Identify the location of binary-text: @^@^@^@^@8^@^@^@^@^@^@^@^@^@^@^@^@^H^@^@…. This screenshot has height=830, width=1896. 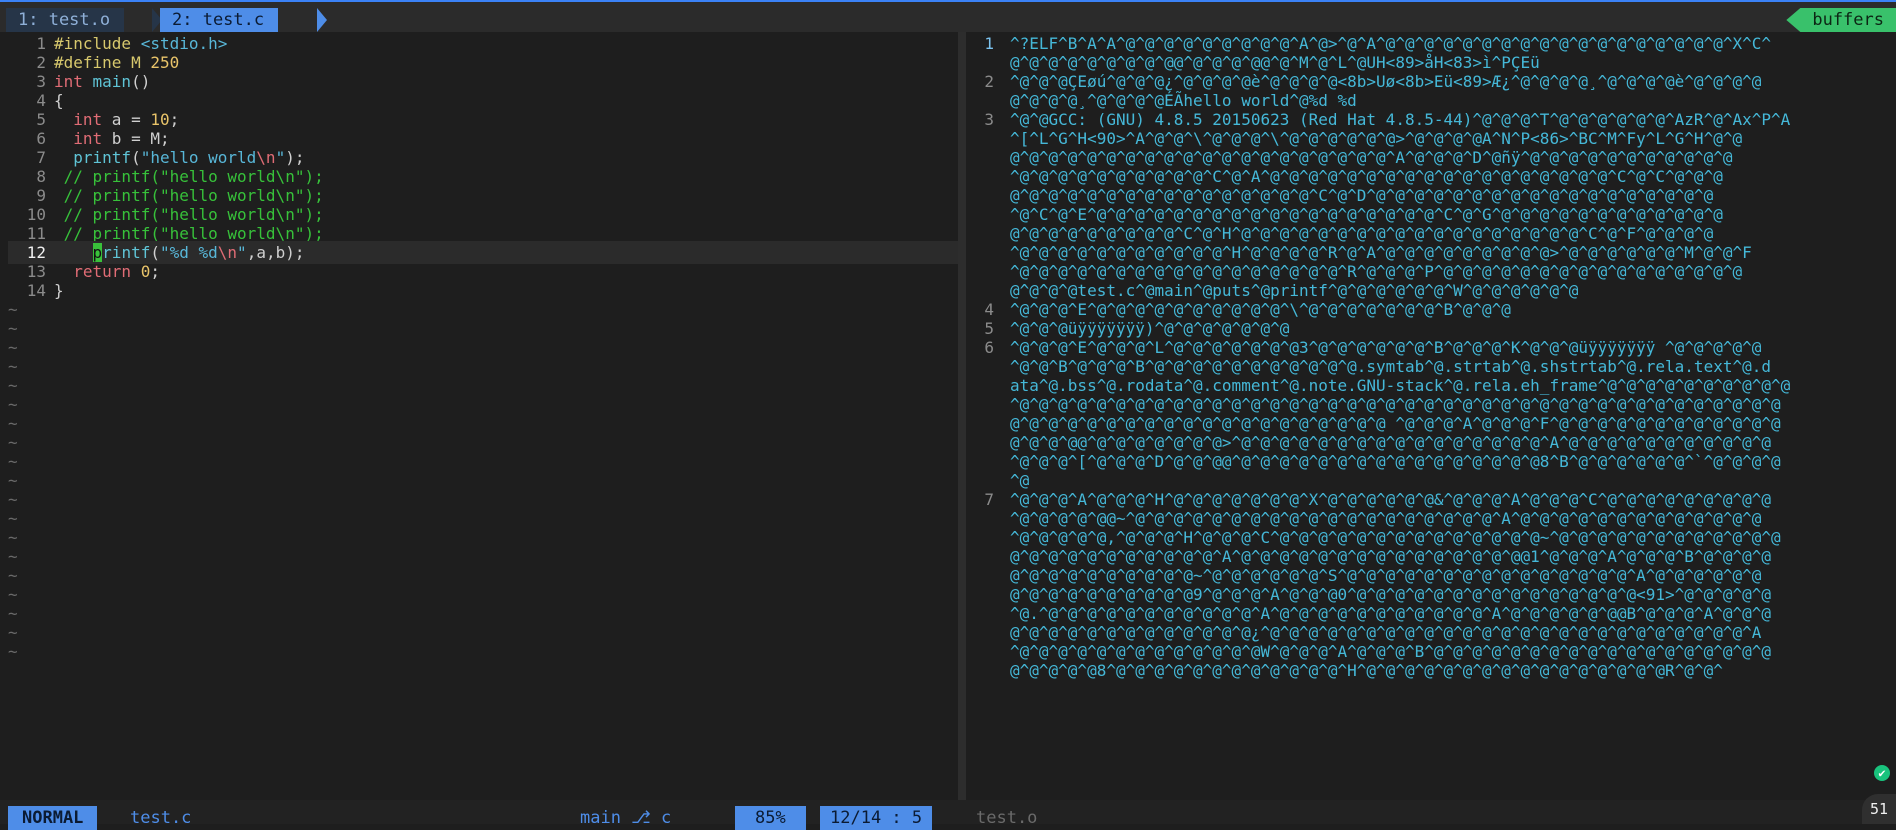
(1366, 670).